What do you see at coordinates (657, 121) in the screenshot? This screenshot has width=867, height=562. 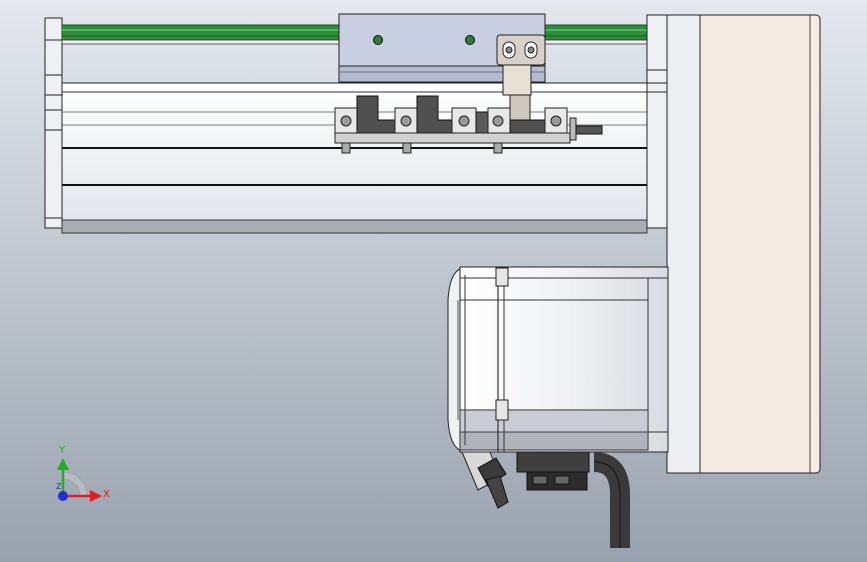 I see `right-end-plate` at bounding box center [657, 121].